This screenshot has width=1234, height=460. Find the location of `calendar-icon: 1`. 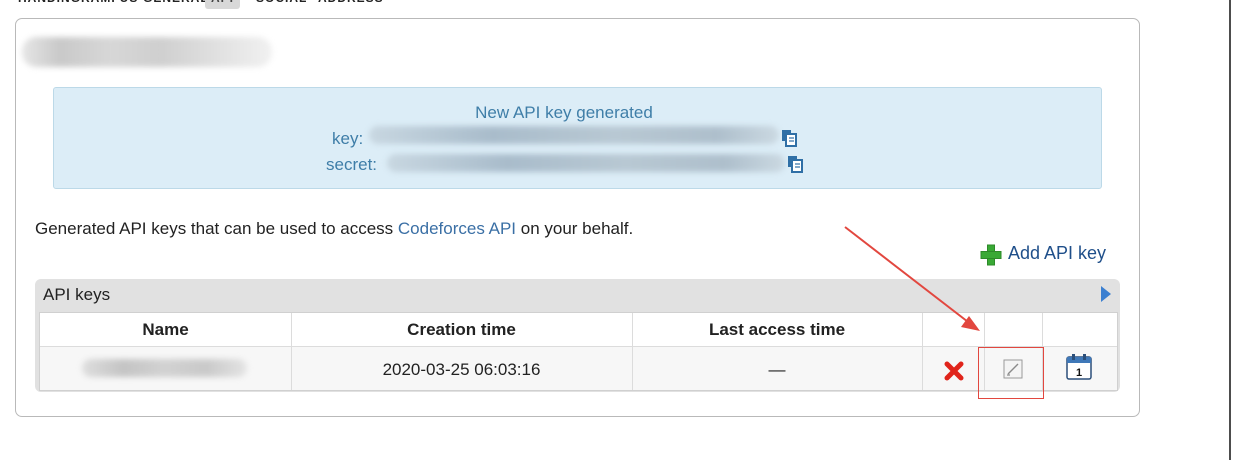

calendar-icon: 1 is located at coordinates (1079, 367).